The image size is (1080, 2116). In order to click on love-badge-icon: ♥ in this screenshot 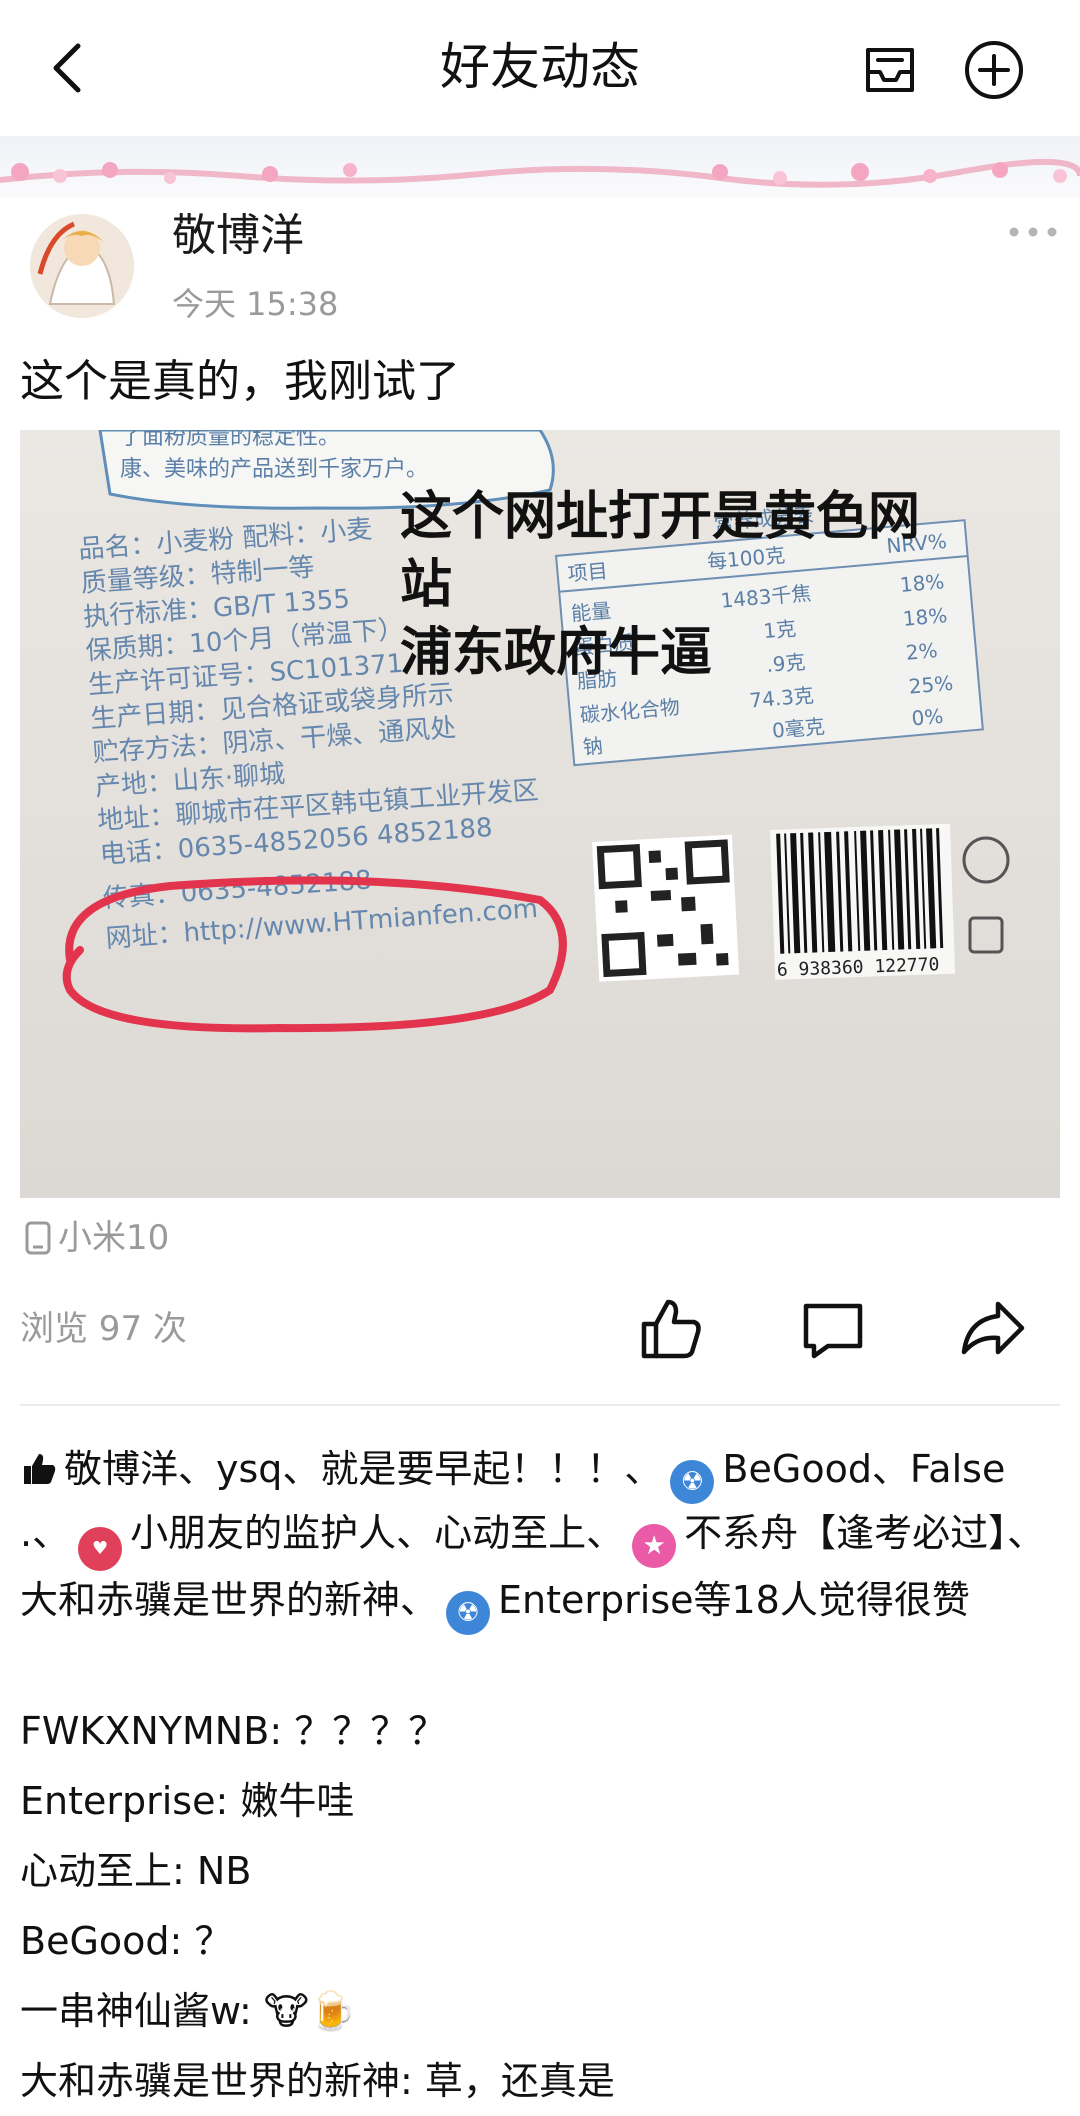, I will do `click(100, 1549)`.